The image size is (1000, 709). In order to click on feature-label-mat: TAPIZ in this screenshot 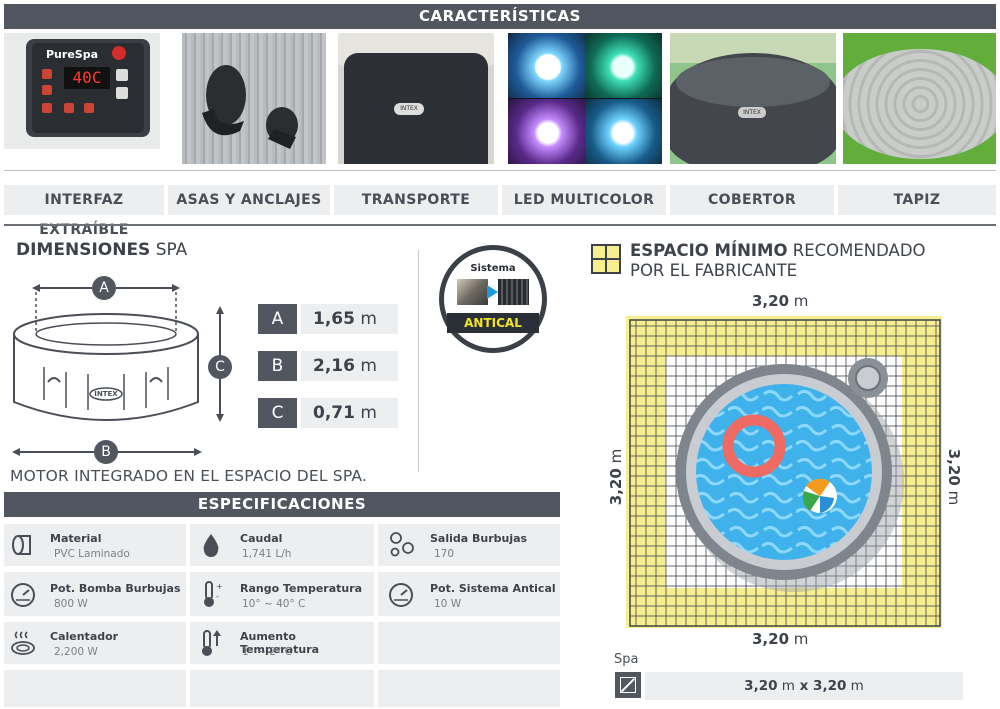, I will do `click(917, 200)`.